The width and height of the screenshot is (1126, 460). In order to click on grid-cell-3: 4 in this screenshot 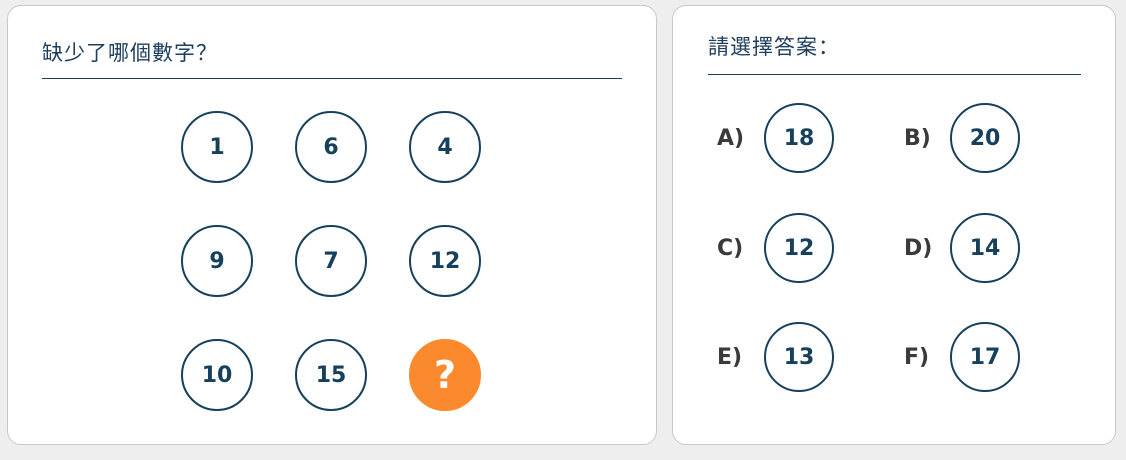, I will do `click(445, 147)`.